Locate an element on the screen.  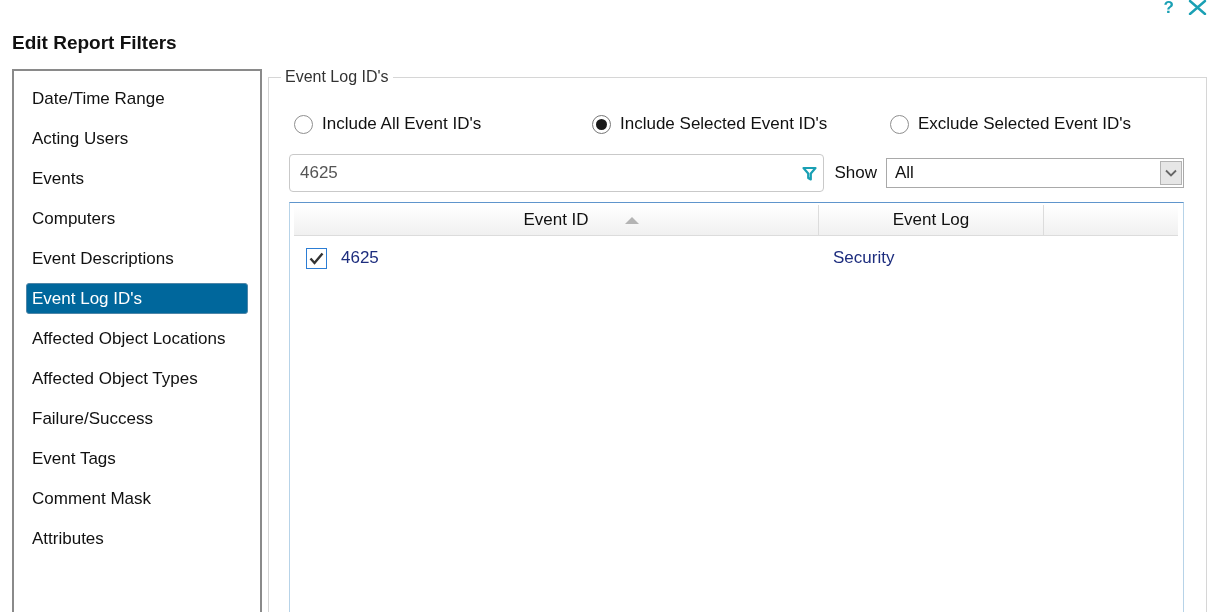
sidebar-item: Date/Time Range is located at coordinates (137, 98).